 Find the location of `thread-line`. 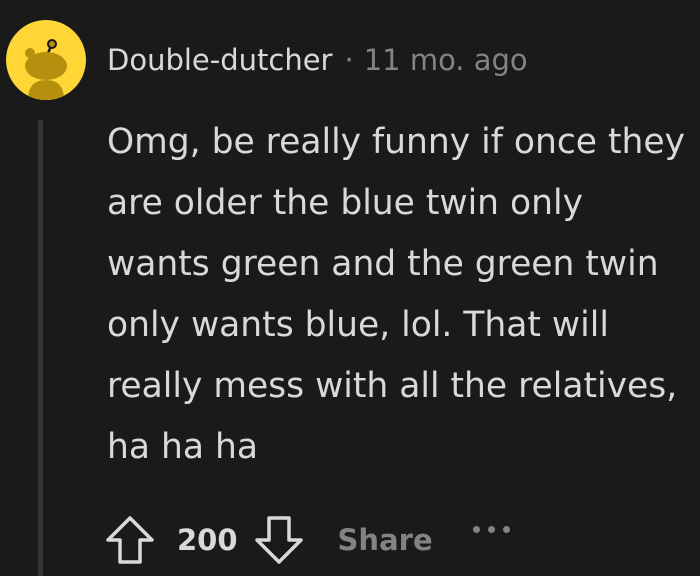

thread-line is located at coordinates (40, 348).